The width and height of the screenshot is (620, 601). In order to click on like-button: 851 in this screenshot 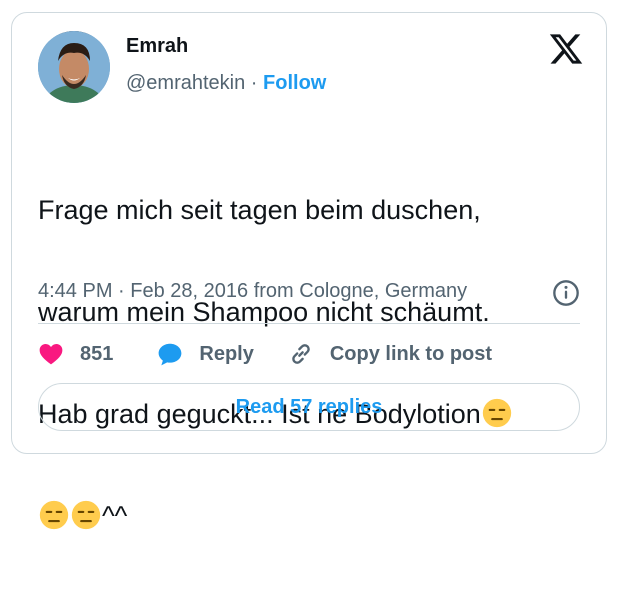, I will do `click(75, 354)`.